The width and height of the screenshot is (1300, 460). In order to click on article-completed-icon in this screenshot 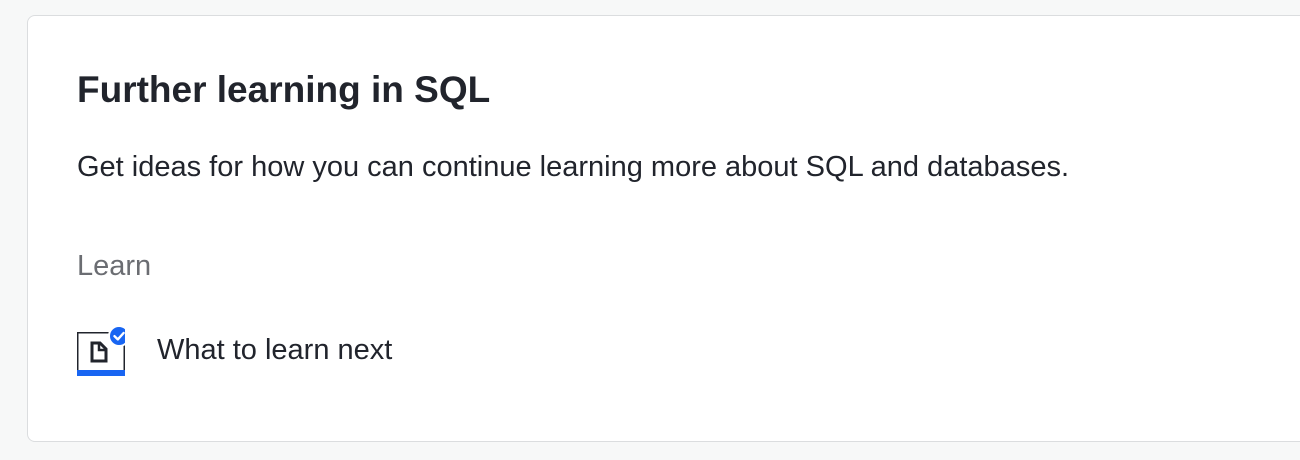, I will do `click(103, 350)`.